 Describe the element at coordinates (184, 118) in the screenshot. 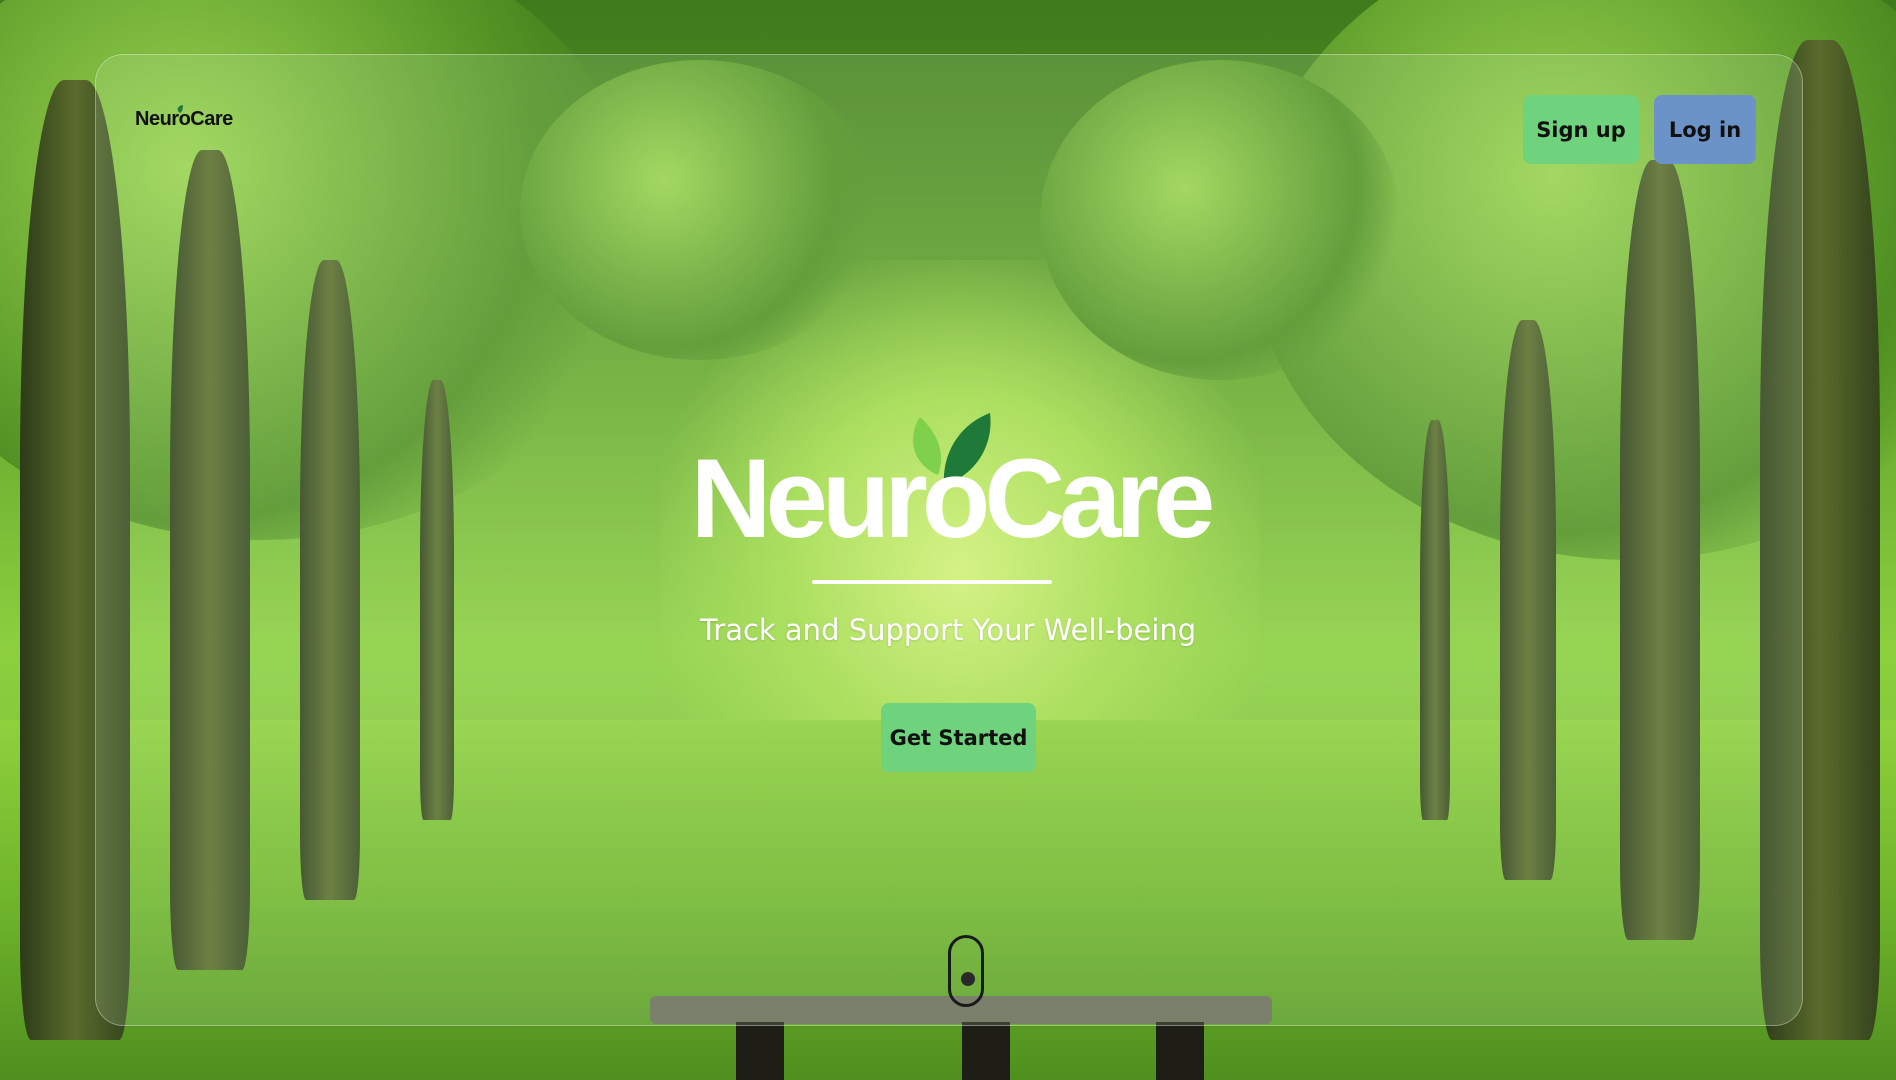

I see `nav-logo: NeuroCare` at that location.